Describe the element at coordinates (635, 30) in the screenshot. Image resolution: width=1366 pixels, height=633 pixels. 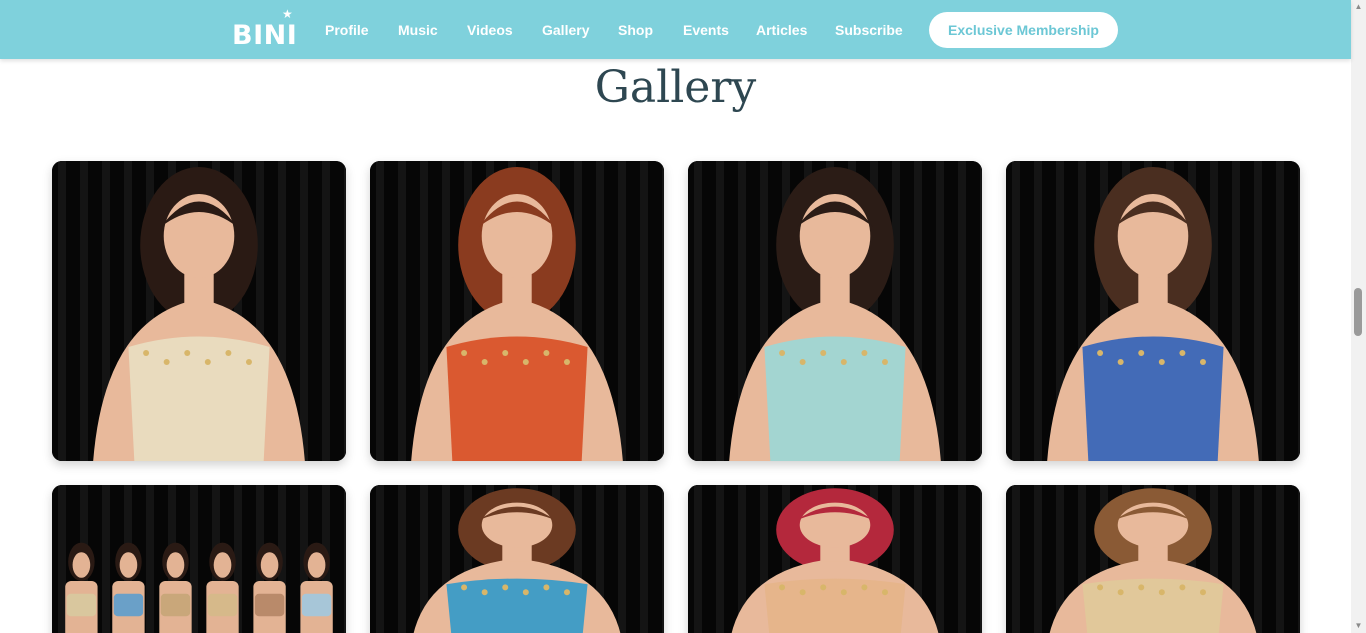
I see `nav-link-shop: Shop` at that location.